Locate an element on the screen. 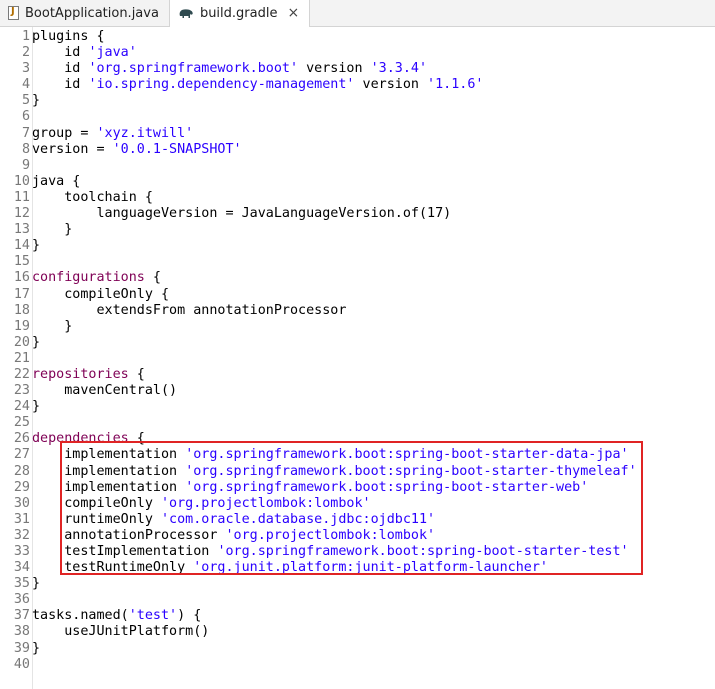  string-literal: 'java' is located at coordinates (112, 53).